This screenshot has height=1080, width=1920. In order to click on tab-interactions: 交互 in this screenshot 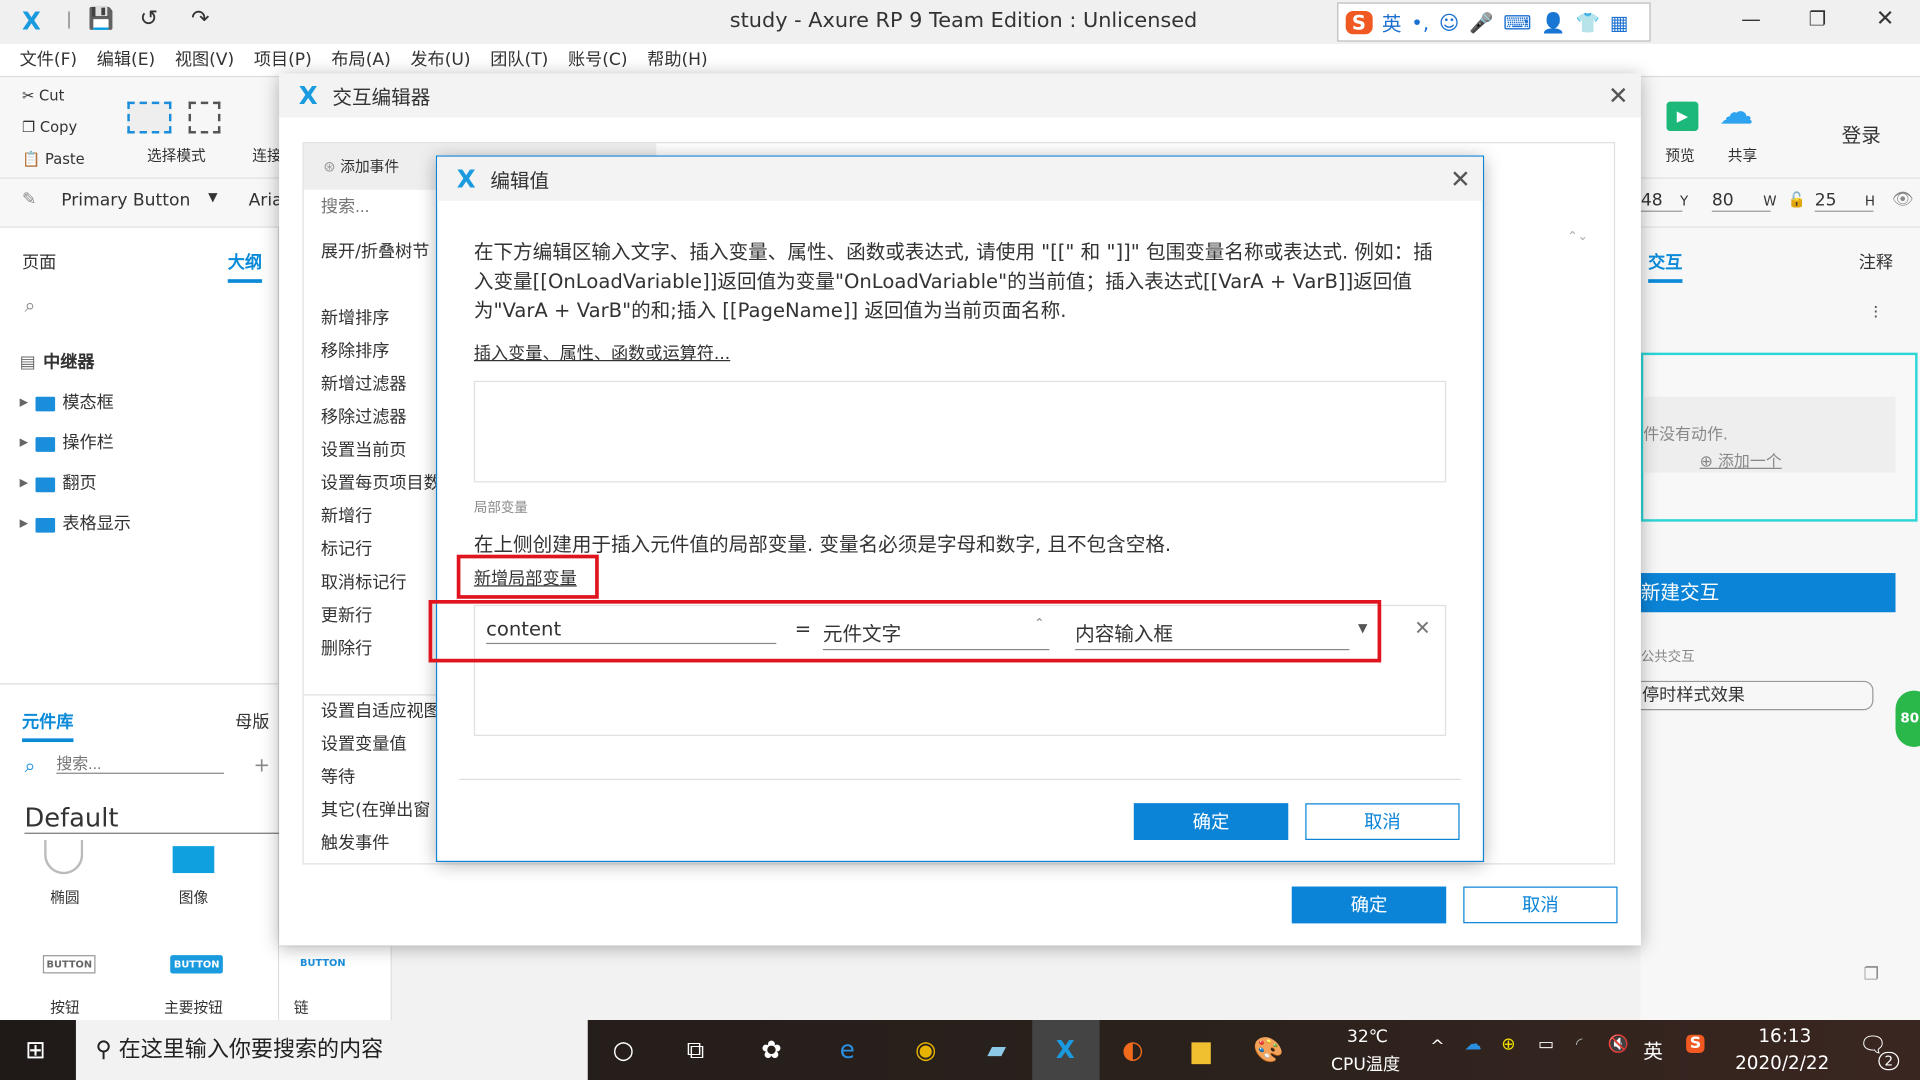, I will do `click(1665, 266)`.